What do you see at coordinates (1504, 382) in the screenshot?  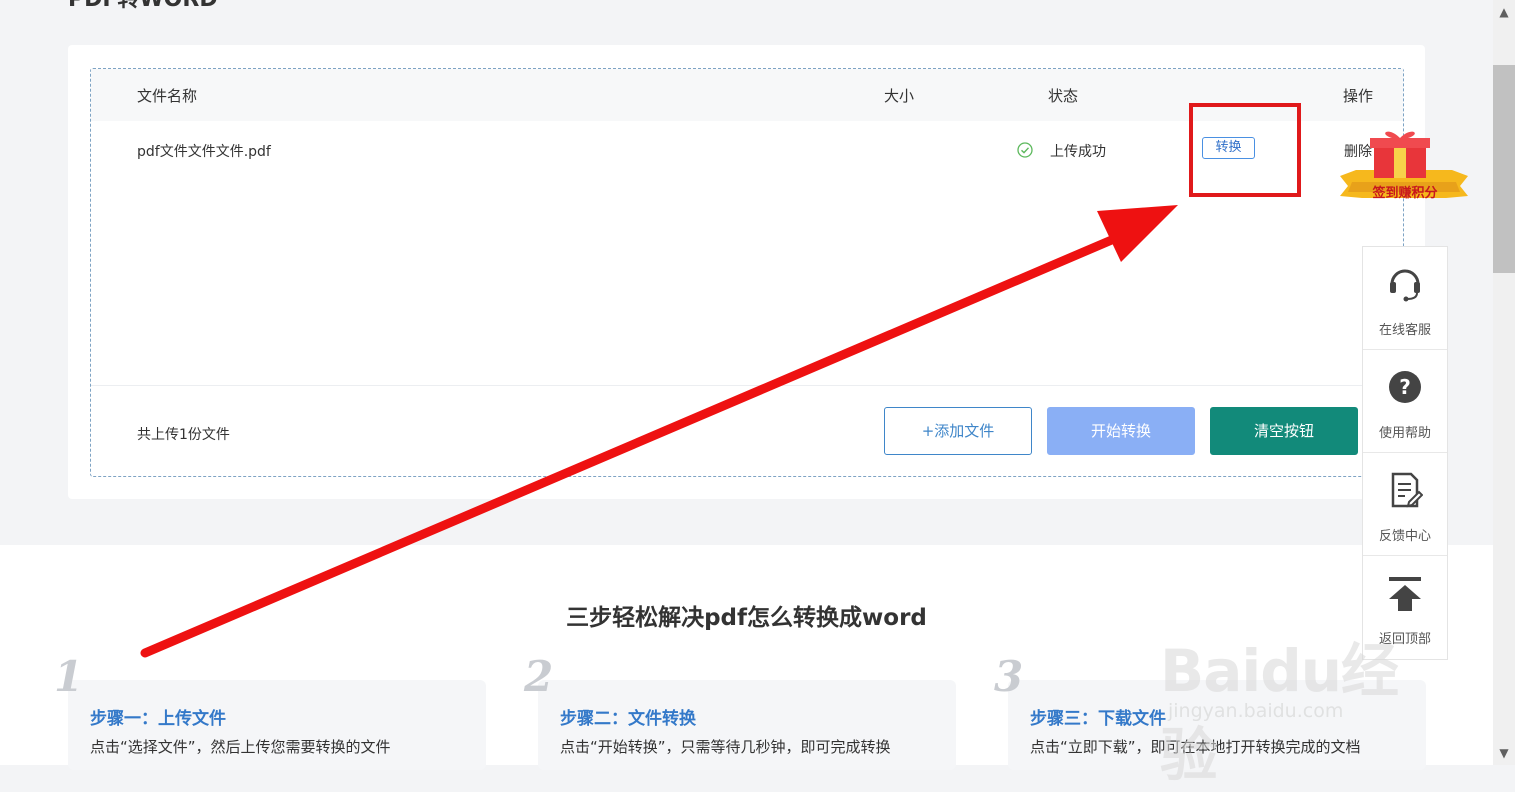 I see `vertical-scrollbar: ▲ ▼` at bounding box center [1504, 382].